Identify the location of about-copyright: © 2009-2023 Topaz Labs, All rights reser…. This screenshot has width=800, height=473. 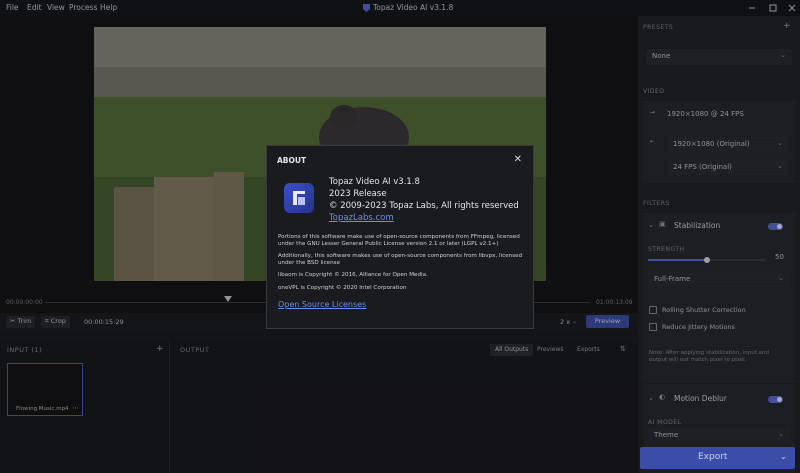
(424, 206).